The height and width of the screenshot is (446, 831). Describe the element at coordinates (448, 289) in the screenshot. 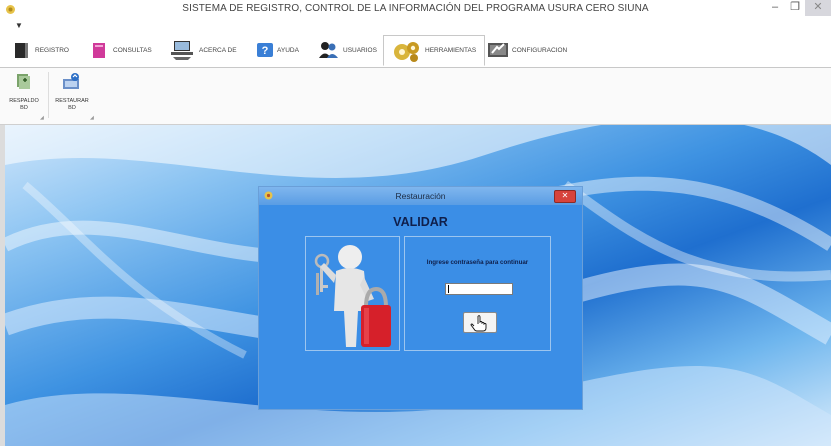

I see `text-caret` at that location.